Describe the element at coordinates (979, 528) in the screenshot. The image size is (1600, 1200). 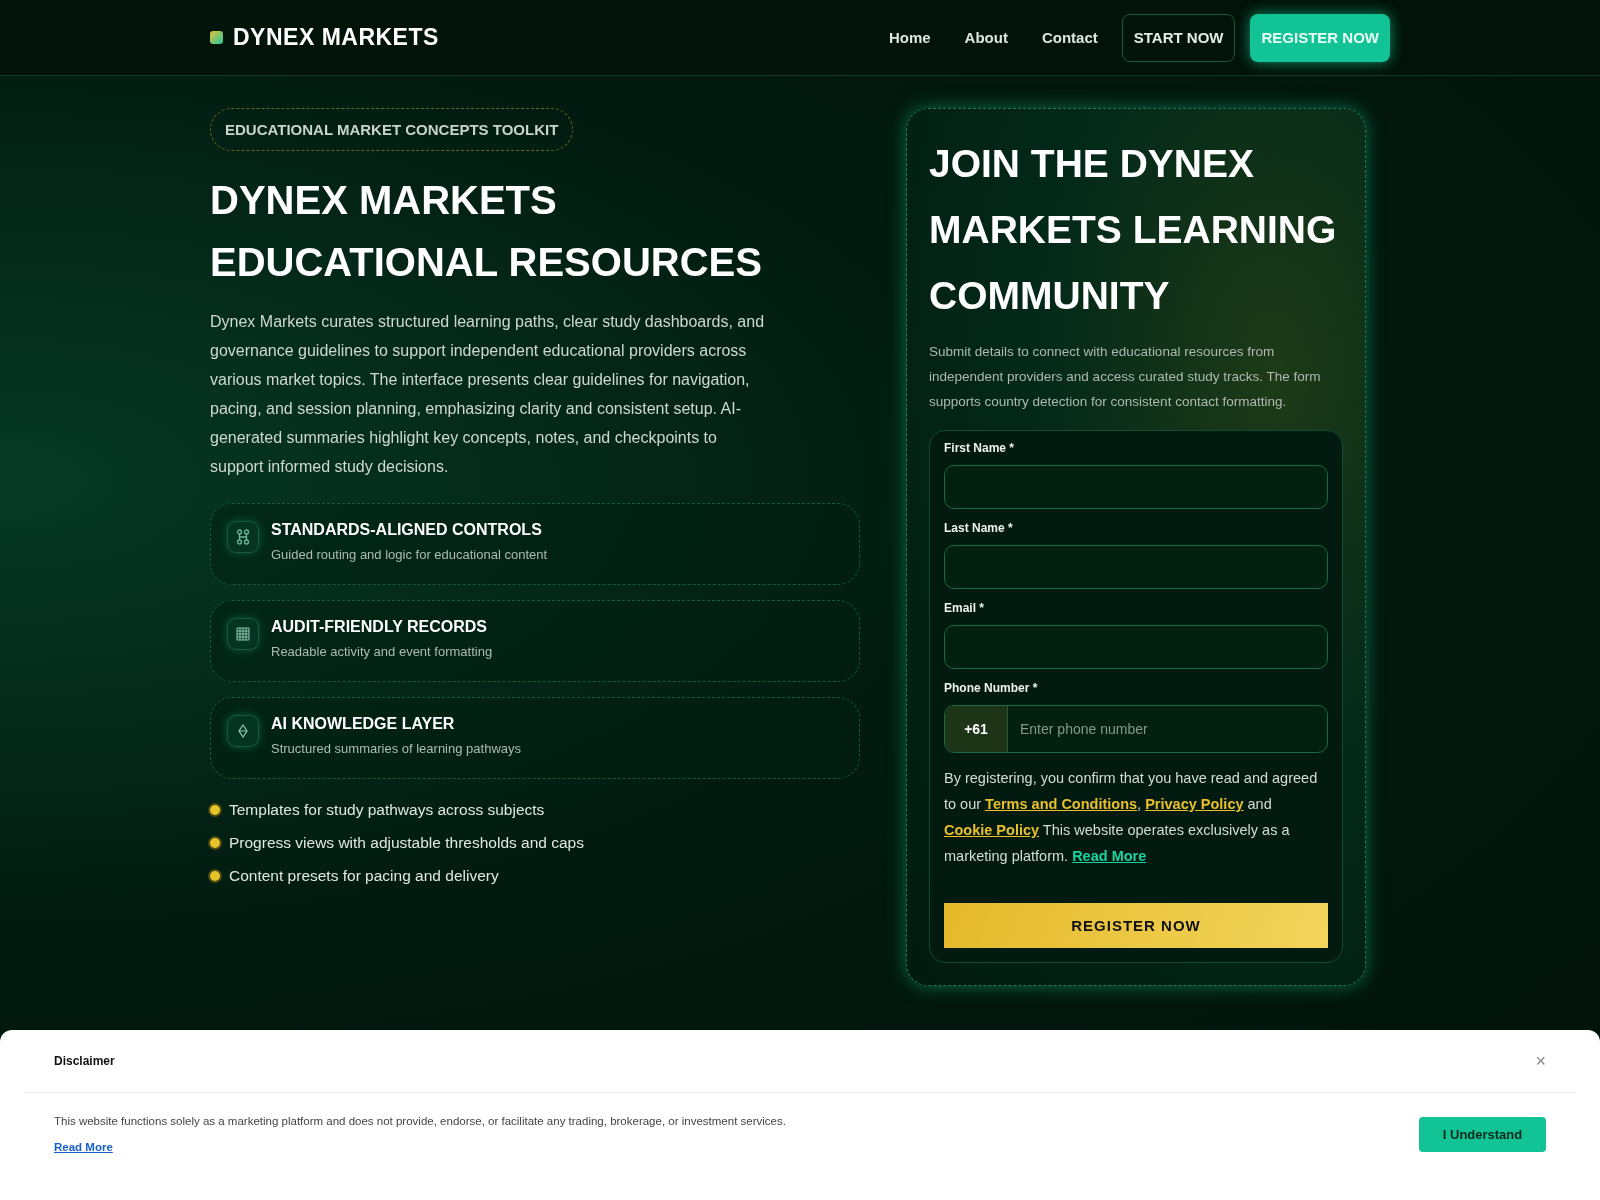
I see `field-label: Last Name *` at that location.